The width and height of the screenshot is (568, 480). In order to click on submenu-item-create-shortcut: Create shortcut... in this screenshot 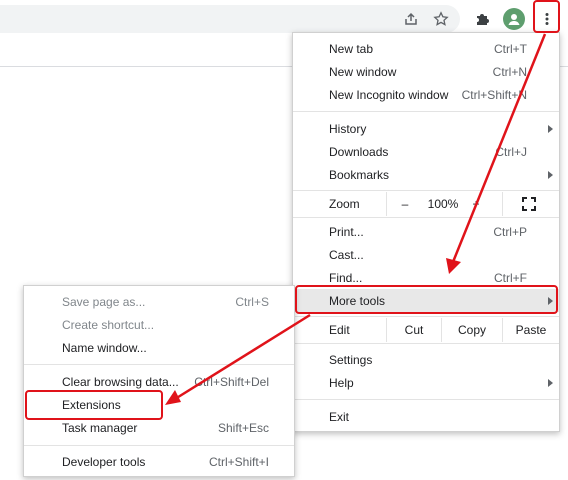, I will do `click(159, 324)`.